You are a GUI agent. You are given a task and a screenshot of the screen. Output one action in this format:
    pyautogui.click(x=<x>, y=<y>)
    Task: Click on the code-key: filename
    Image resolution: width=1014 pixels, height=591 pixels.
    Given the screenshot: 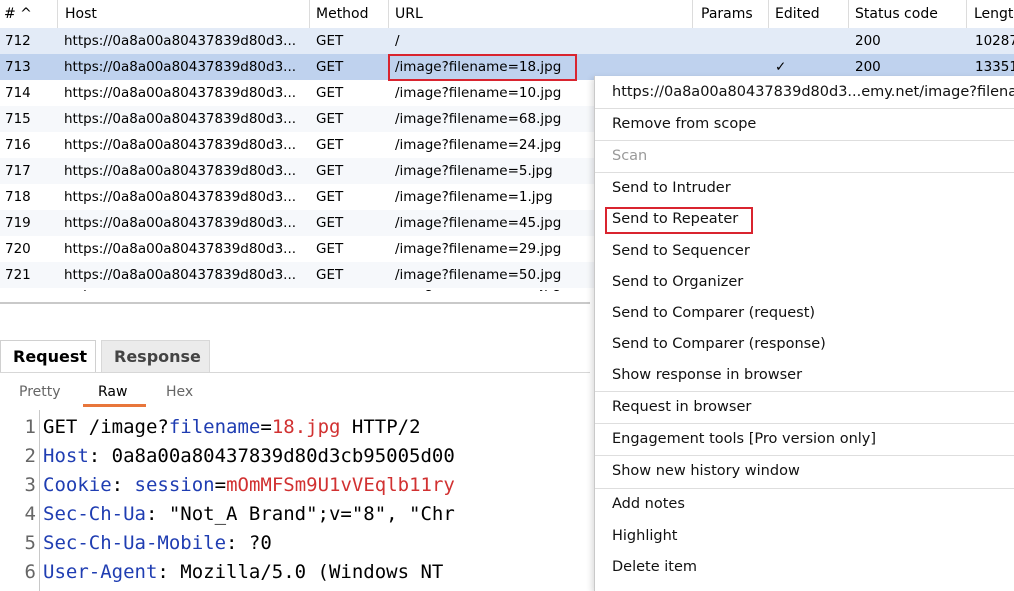 What is the action you would take?
    pyautogui.click(x=214, y=427)
    